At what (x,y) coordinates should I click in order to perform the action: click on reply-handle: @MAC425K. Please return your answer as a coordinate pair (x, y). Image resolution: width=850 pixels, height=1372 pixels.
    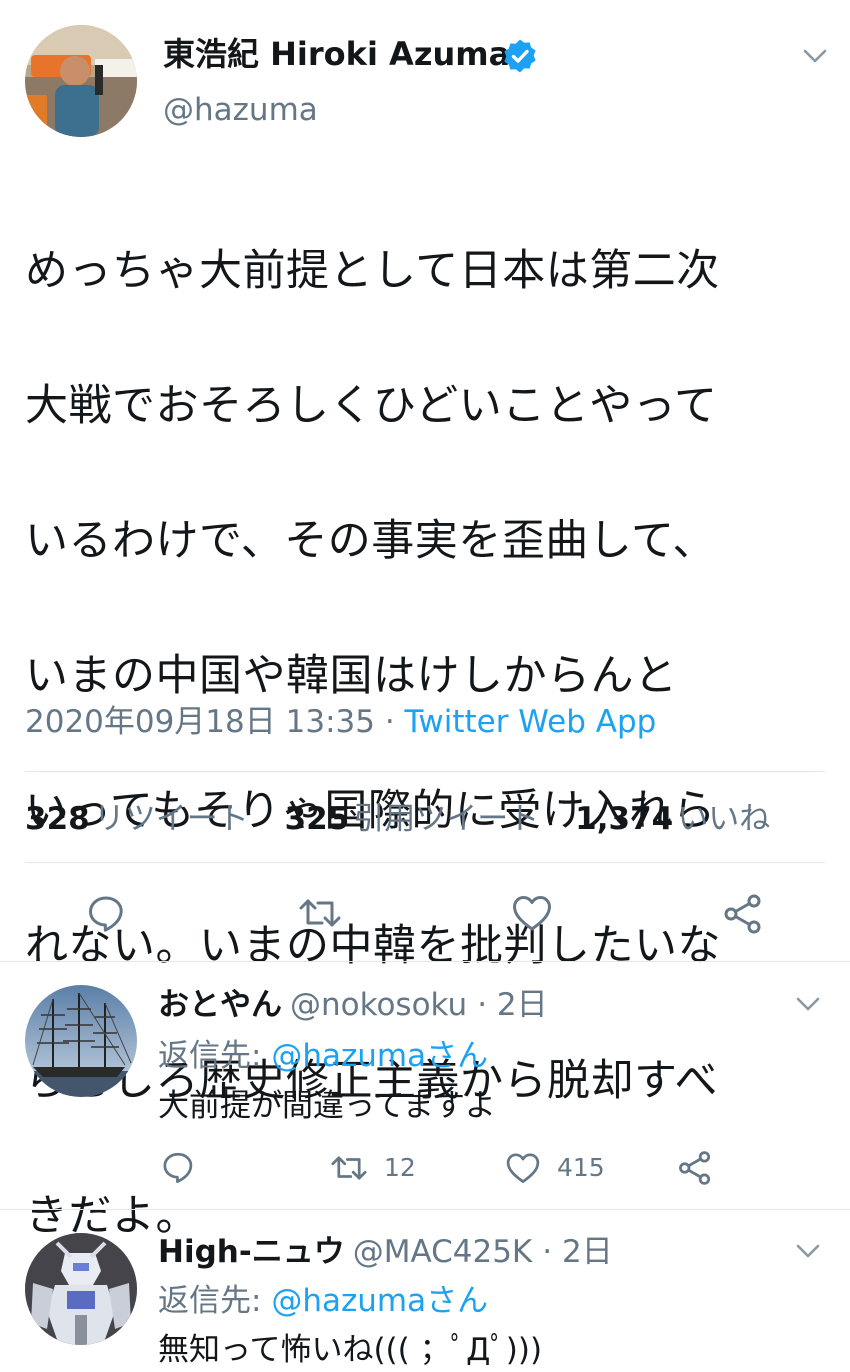
    Looking at the image, I should click on (443, 1252).